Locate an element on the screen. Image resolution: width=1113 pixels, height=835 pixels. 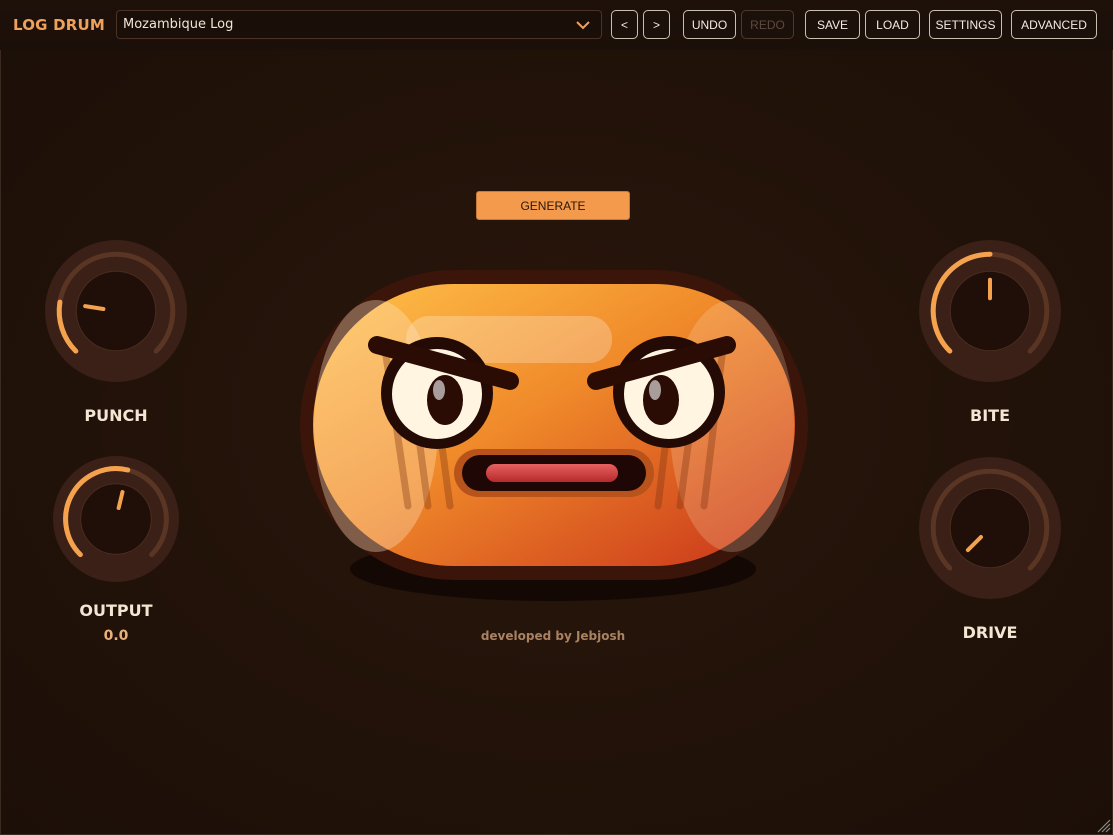
drive-knob is located at coordinates (990, 528).